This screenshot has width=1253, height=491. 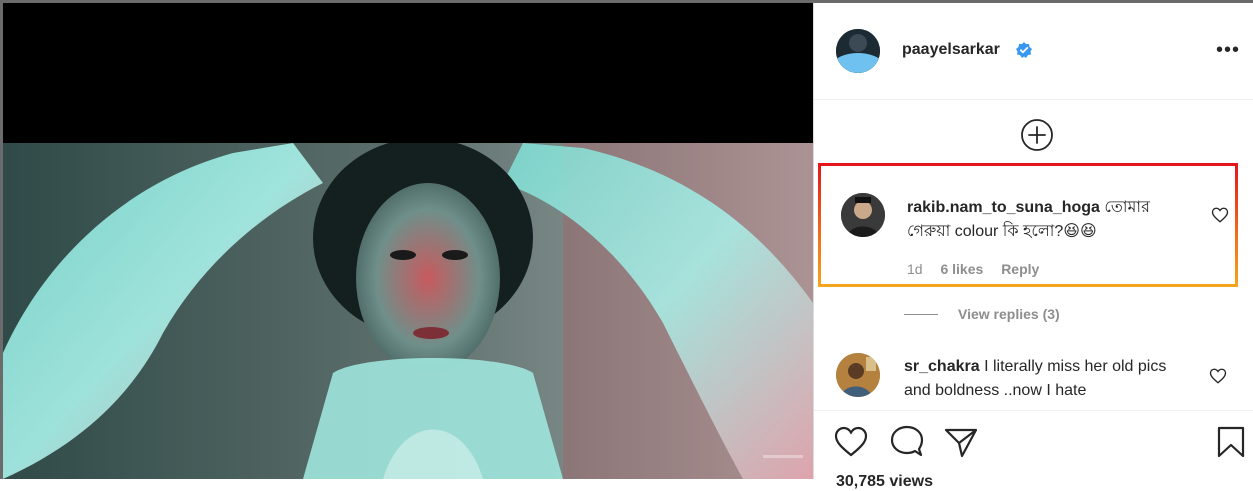 I want to click on verified-badge-icon, so click(x=1024, y=50).